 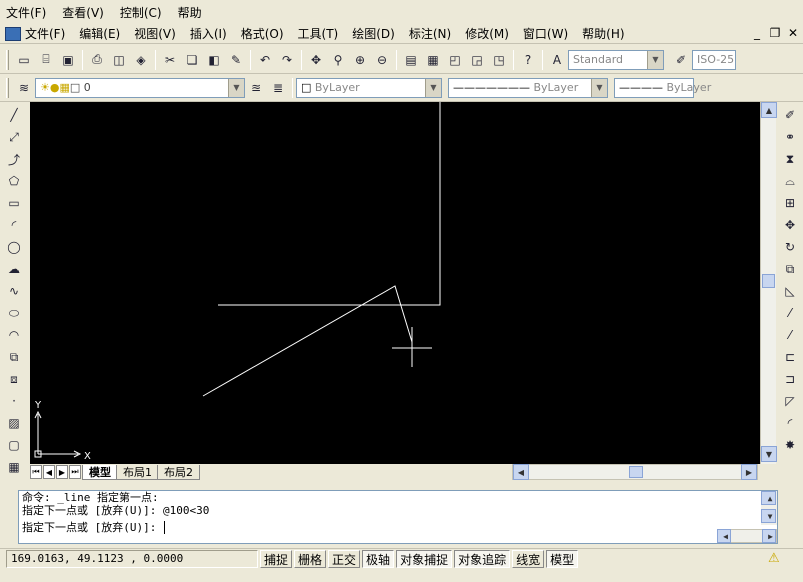 What do you see at coordinates (190, 12) in the screenshot?
I see `menu-help-top: 帮助` at bounding box center [190, 12].